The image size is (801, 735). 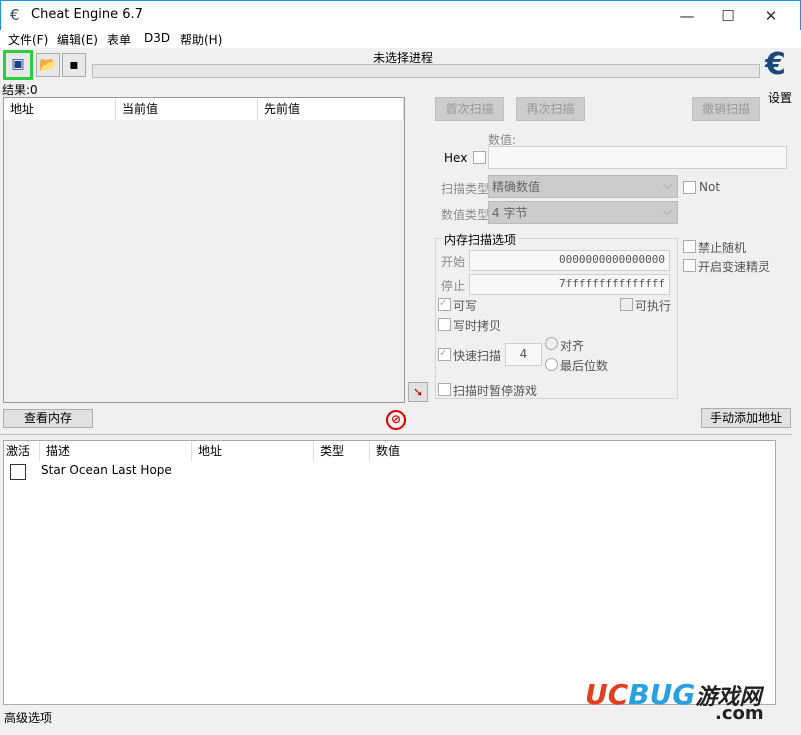 What do you see at coordinates (551, 343) in the screenshot?
I see `align-radio` at bounding box center [551, 343].